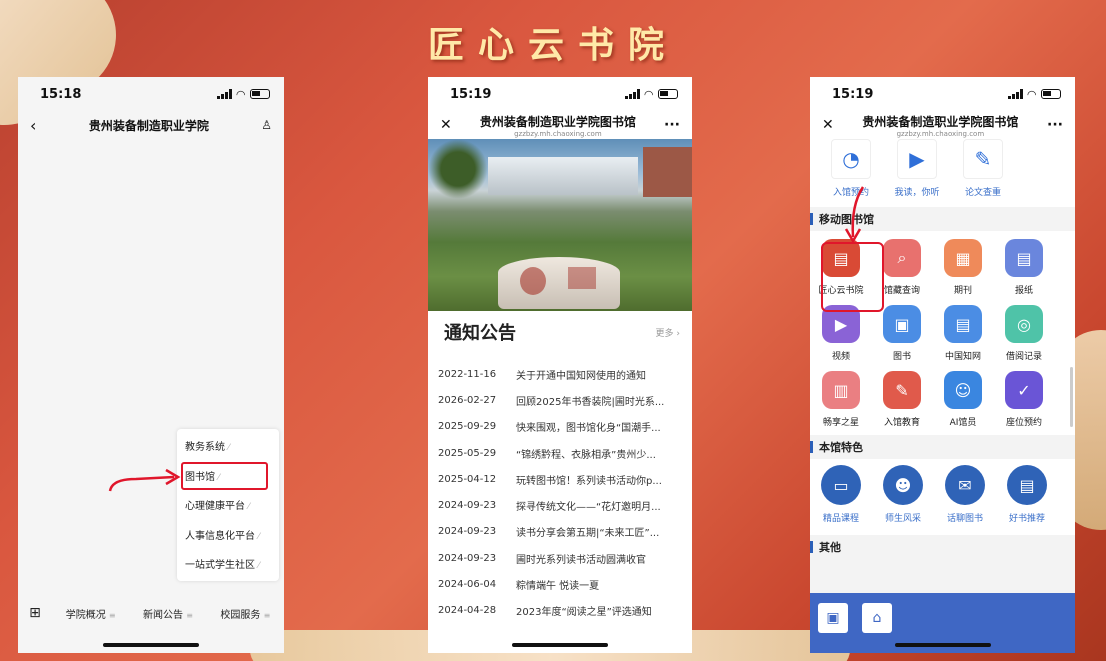  I want to click on notice-row: 2024-06-04 粽情端午 悦读一夏, so click(560, 584).